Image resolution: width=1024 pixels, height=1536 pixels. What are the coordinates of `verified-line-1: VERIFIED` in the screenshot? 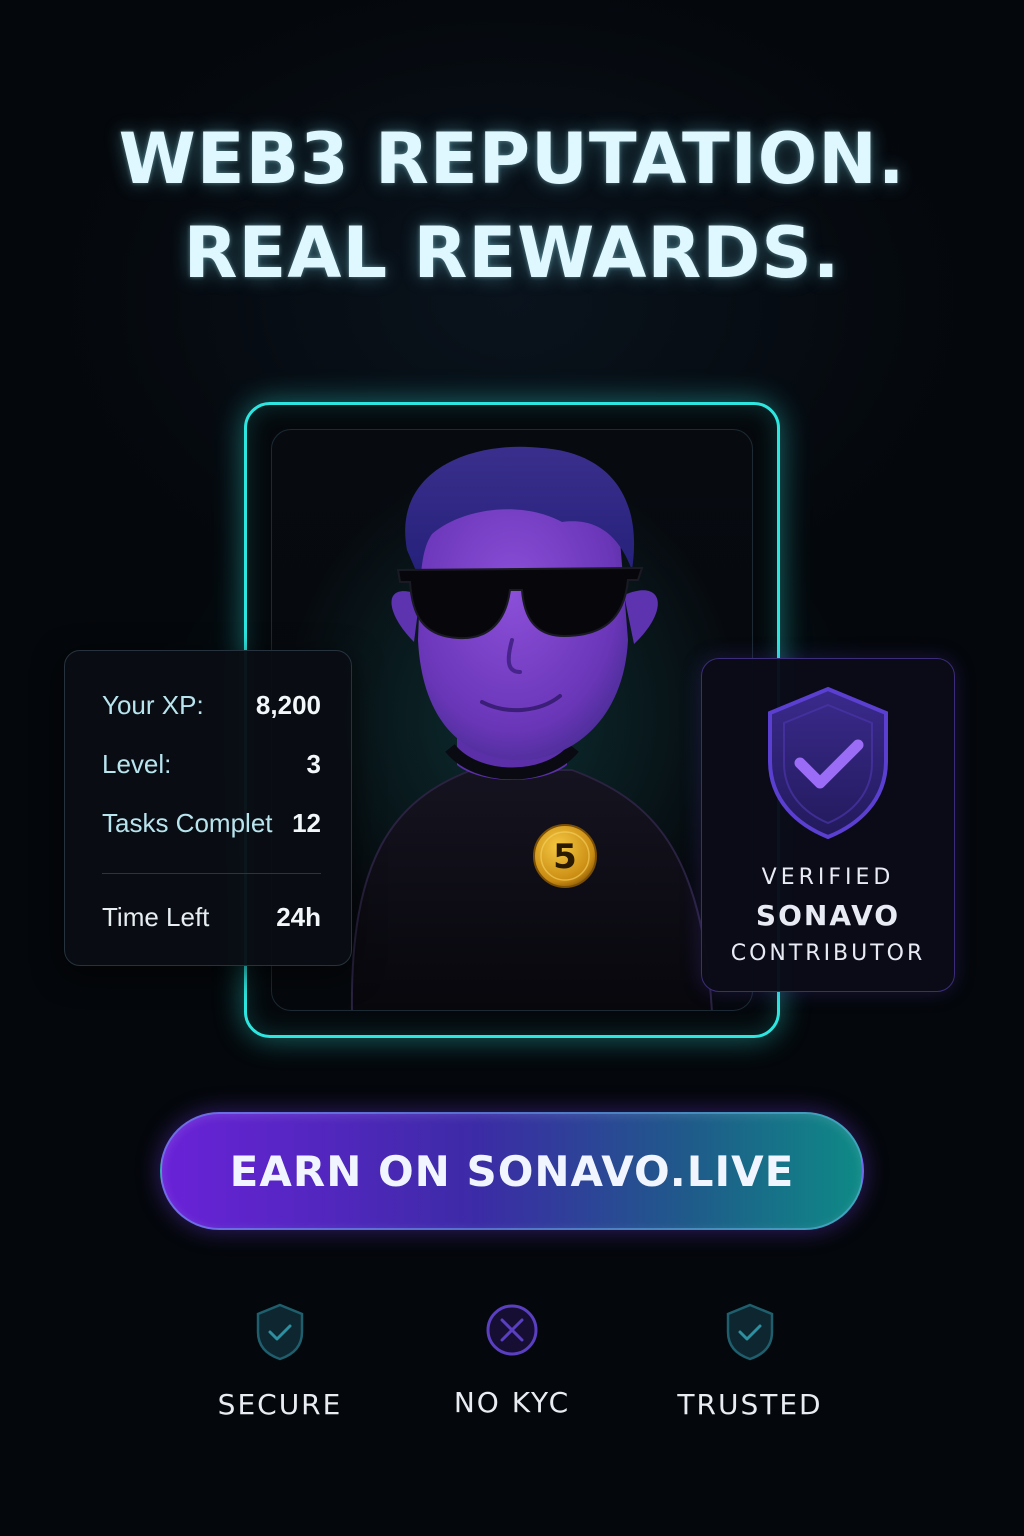 It's located at (828, 877).